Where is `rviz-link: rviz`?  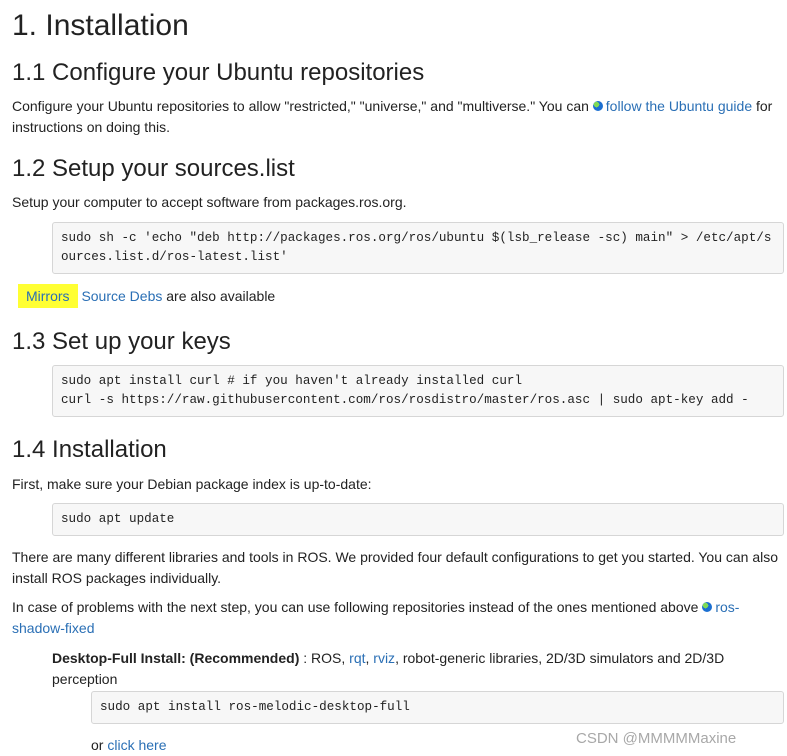
rviz-link: rviz is located at coordinates (384, 658).